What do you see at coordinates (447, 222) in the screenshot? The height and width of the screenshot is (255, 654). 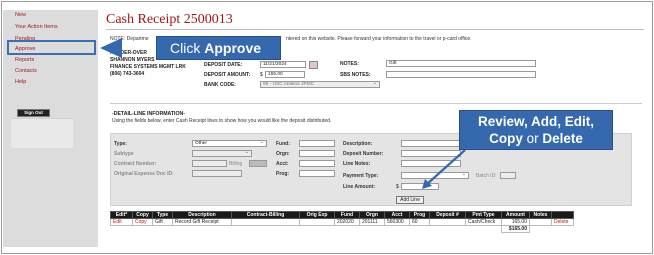 I see `cell-deposit-number` at bounding box center [447, 222].